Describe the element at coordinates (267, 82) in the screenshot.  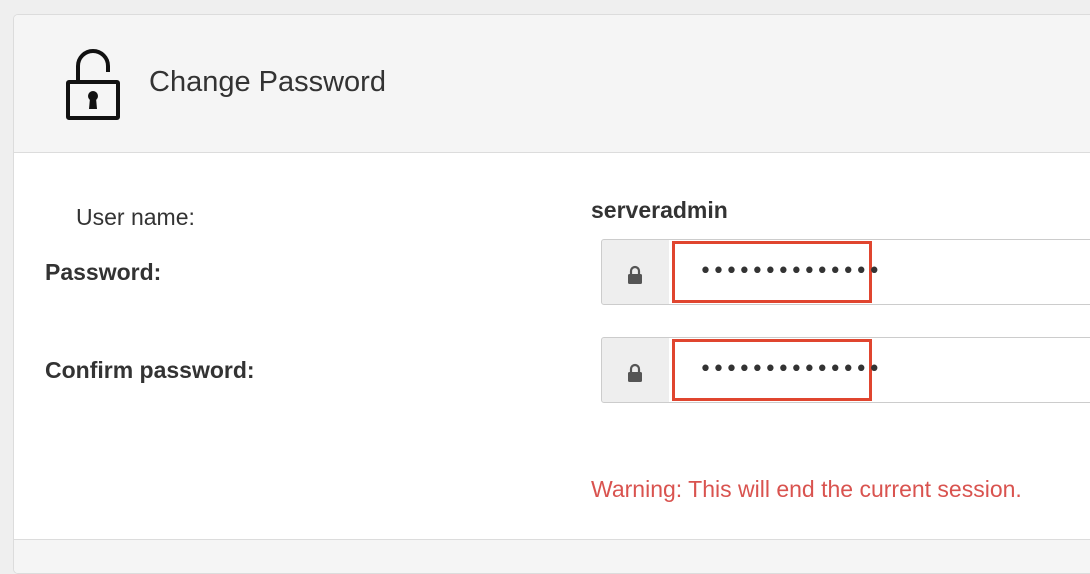
I see `page-title: Change Password` at that location.